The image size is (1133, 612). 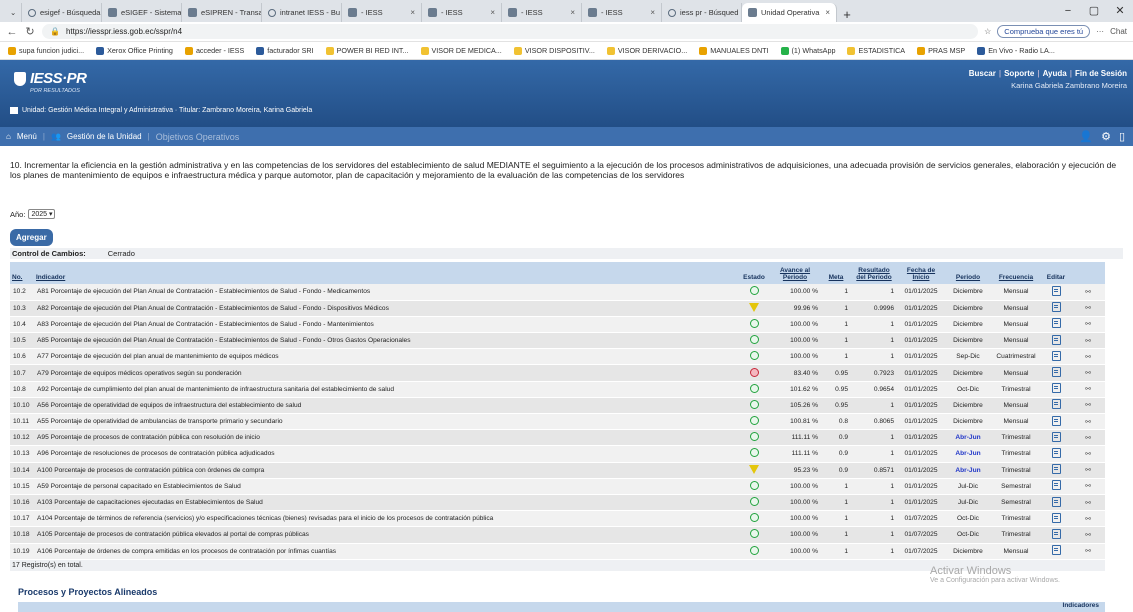 I want to click on new-tab-button: +, so click(x=847, y=14).